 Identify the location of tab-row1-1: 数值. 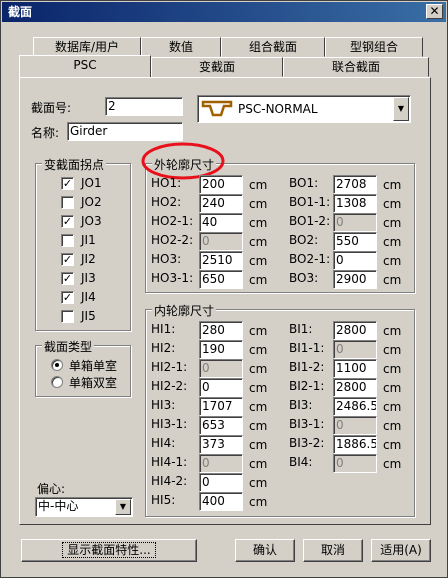
(181, 47).